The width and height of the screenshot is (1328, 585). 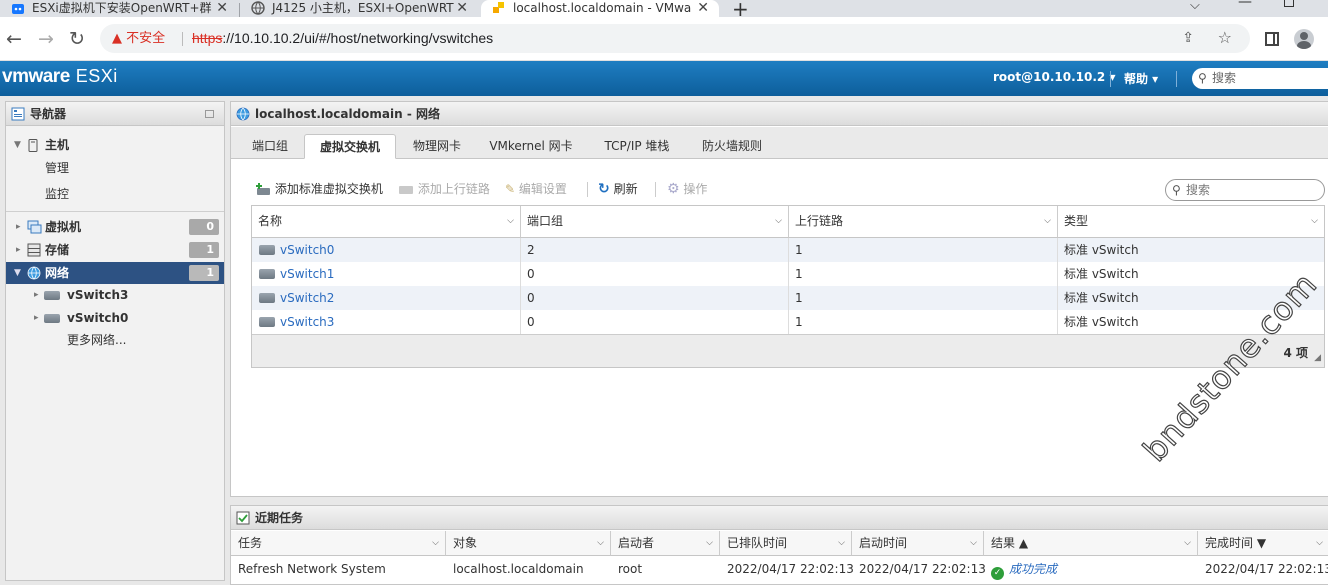 I want to click on gear-icon: ⚙, so click(x=673, y=189).